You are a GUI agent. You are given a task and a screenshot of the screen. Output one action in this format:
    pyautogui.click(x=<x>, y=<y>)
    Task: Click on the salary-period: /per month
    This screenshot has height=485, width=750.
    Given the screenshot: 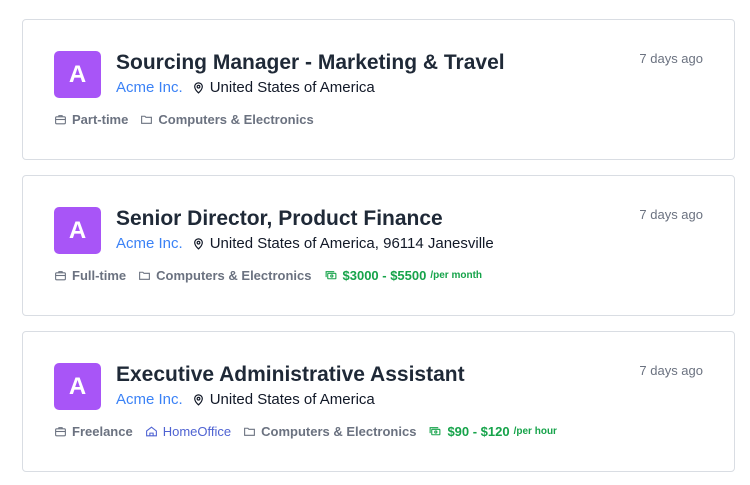 What is the action you would take?
    pyautogui.click(x=456, y=275)
    